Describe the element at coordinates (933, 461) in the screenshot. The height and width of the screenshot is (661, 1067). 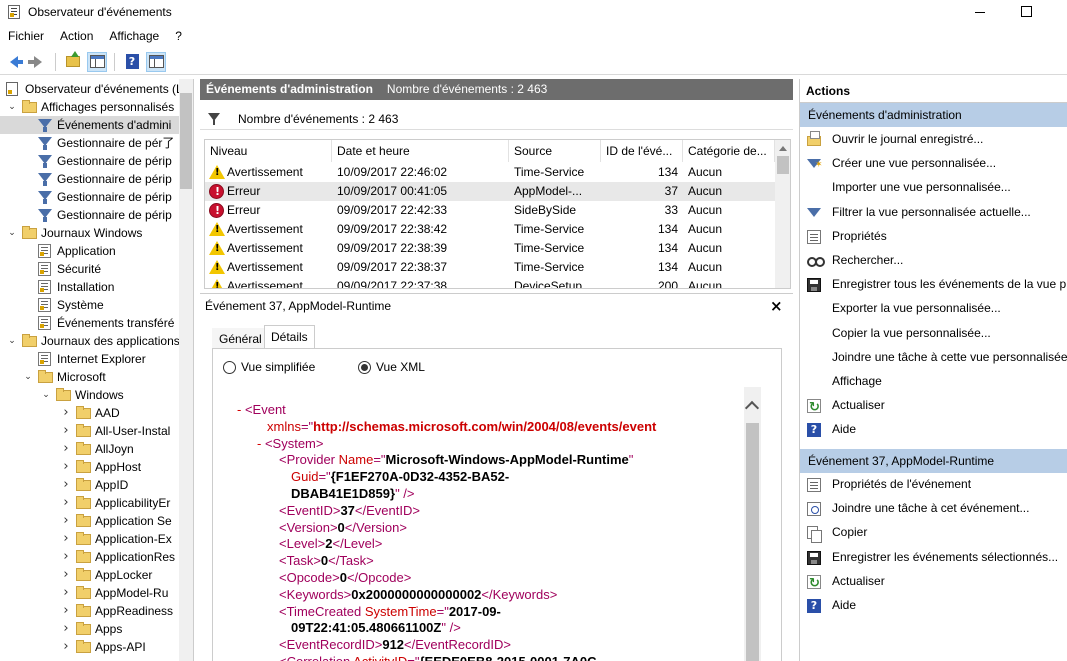
I see `actions-section-header: Événement 37, AppModel-Runtime` at that location.